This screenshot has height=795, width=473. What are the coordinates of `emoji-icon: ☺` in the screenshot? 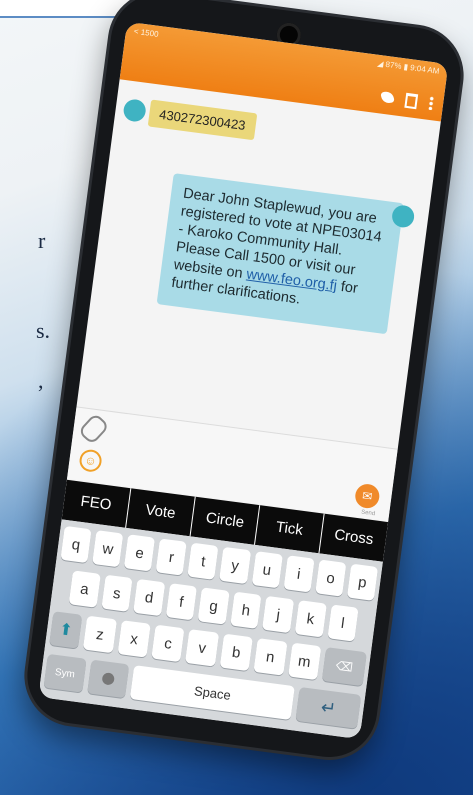 It's located at (90, 461).